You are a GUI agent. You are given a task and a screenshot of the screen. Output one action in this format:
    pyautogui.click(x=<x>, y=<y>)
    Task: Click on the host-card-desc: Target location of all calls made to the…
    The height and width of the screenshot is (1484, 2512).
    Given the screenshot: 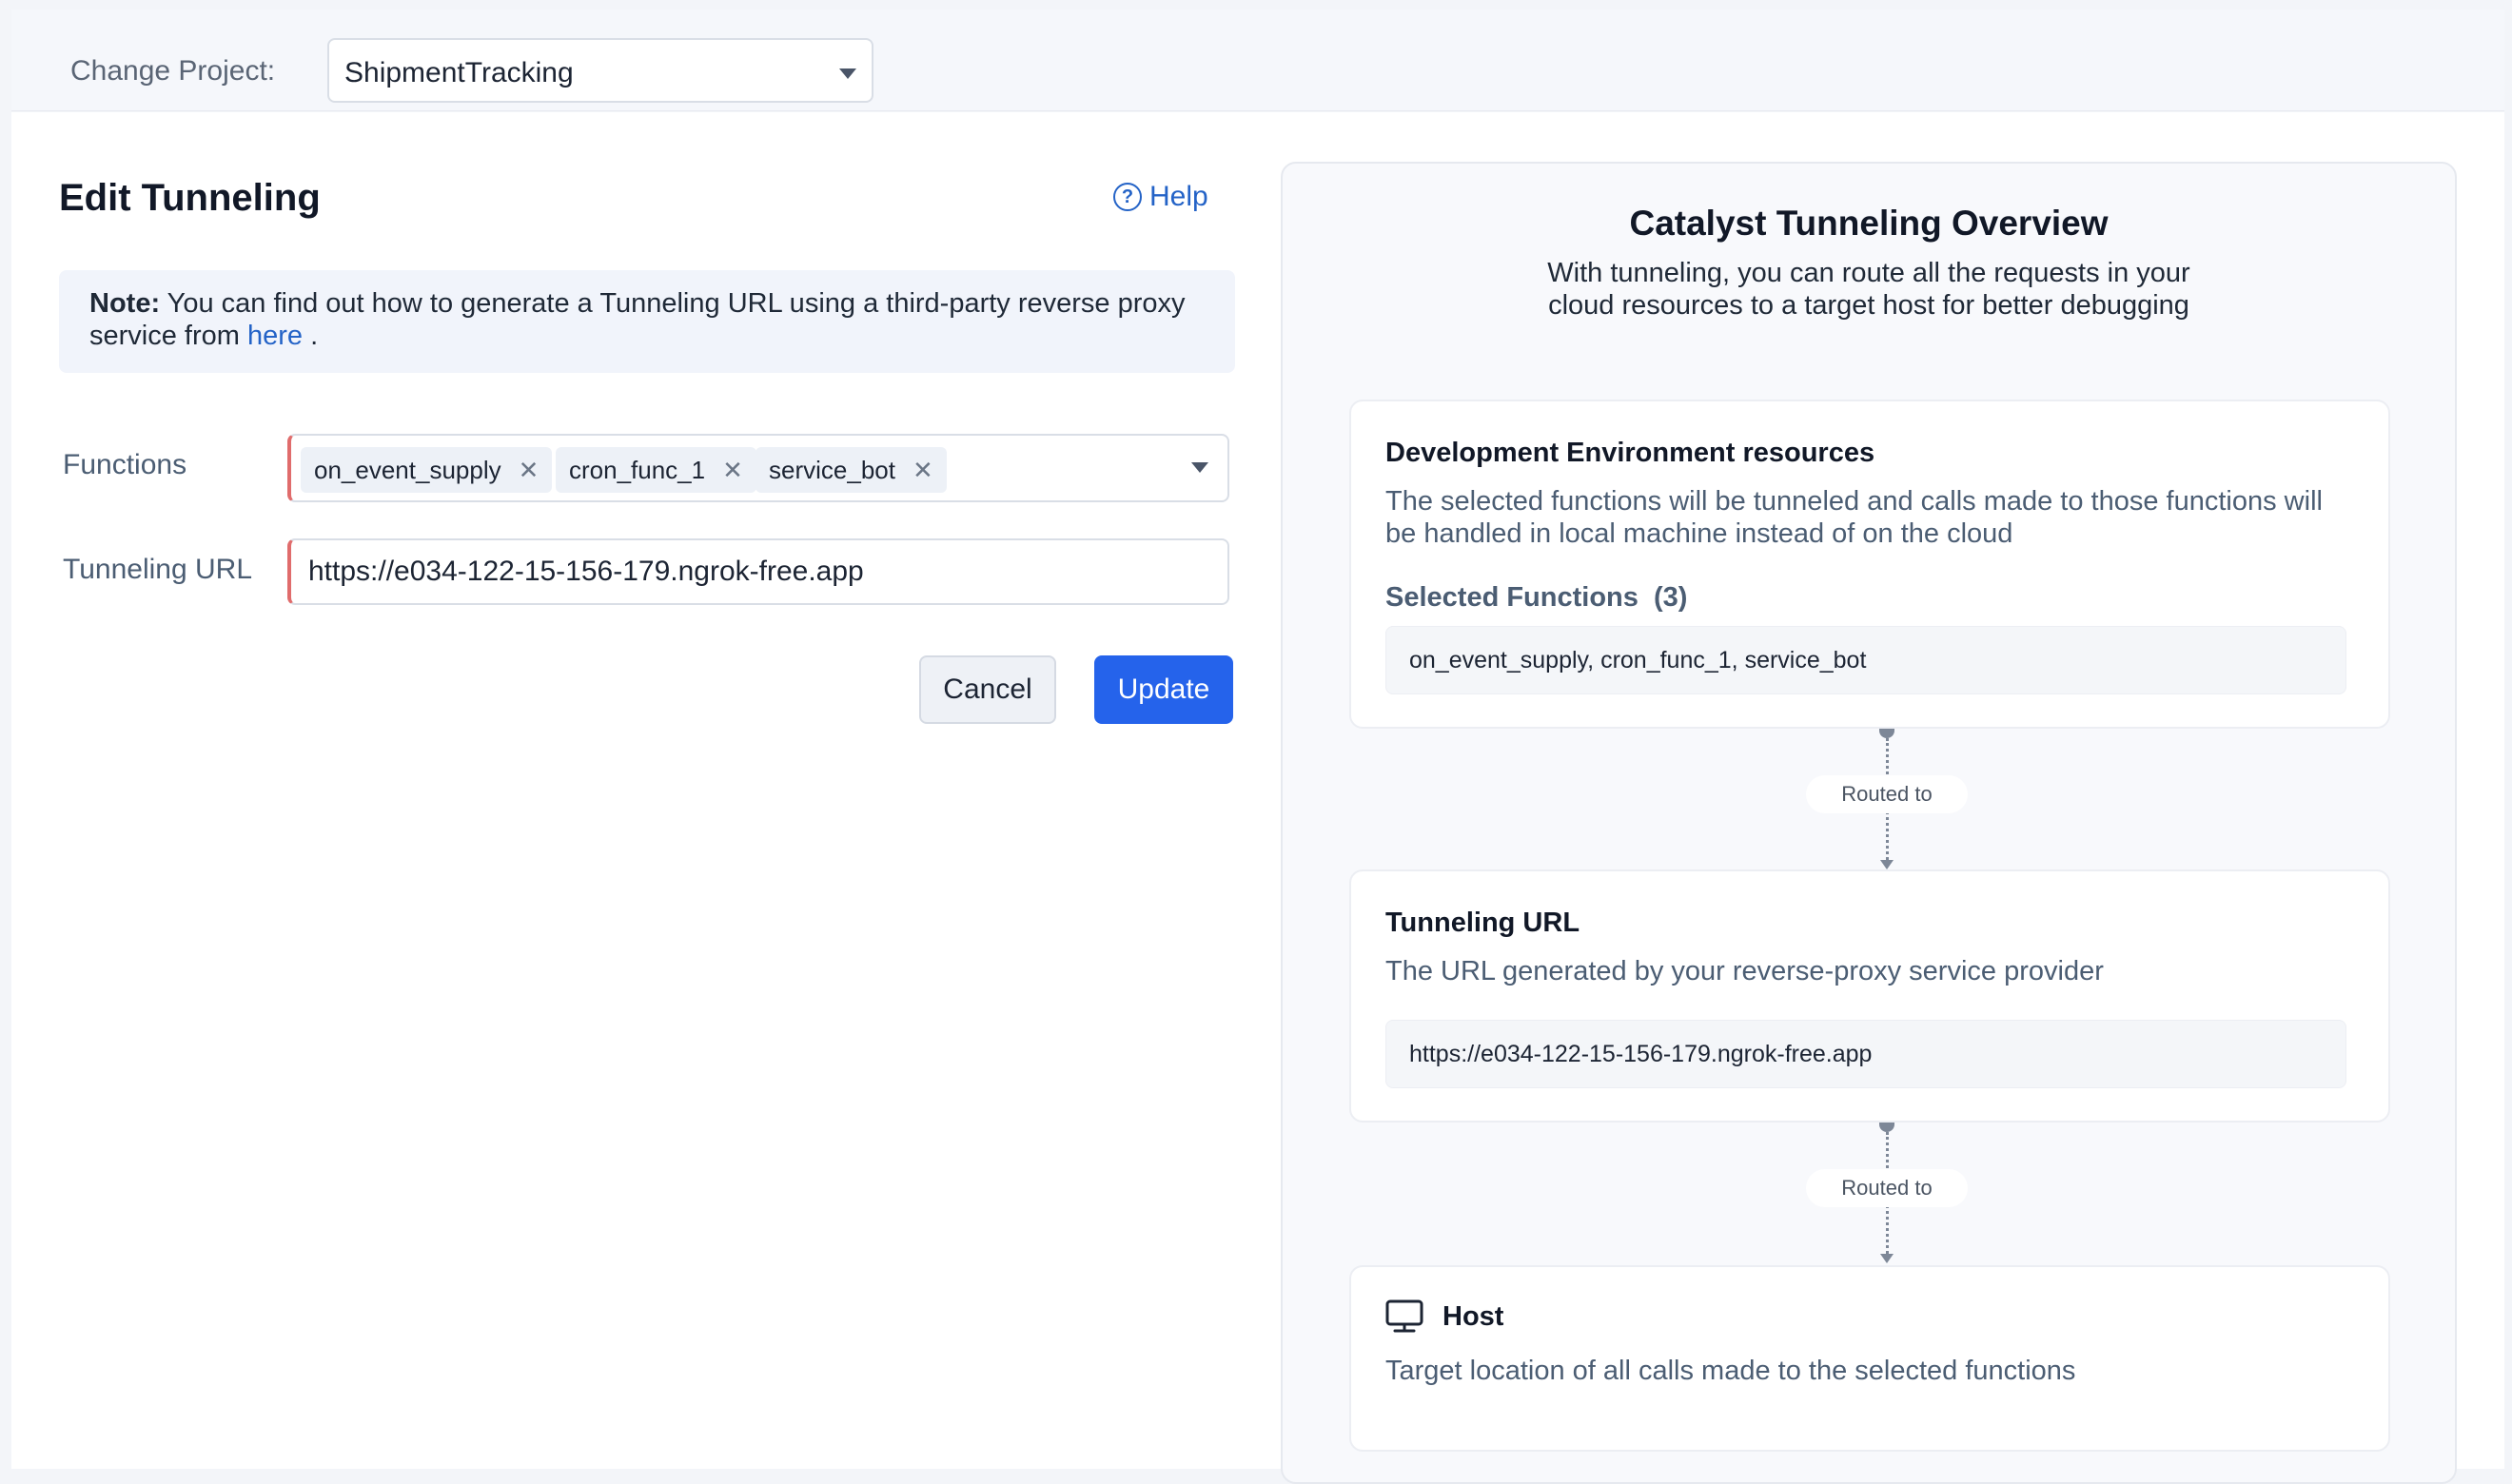 What is the action you would take?
    pyautogui.click(x=1730, y=1371)
    